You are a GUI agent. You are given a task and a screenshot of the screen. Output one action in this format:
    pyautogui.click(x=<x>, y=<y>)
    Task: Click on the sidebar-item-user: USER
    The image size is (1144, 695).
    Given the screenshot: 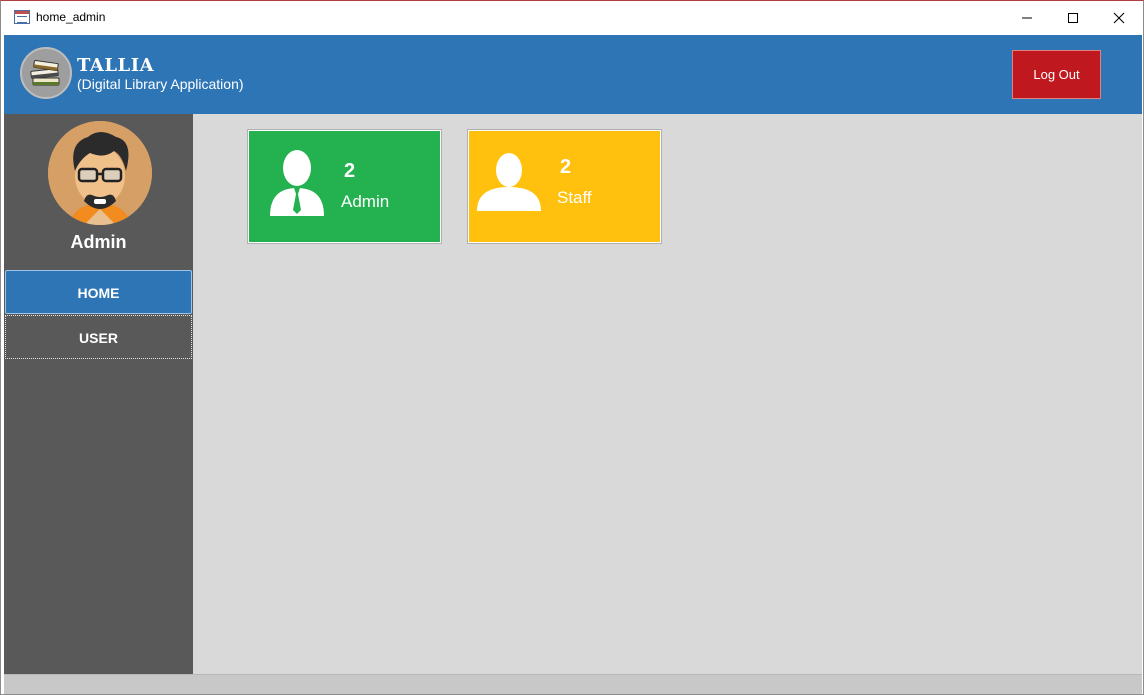 What is the action you would take?
    pyautogui.click(x=98, y=337)
    